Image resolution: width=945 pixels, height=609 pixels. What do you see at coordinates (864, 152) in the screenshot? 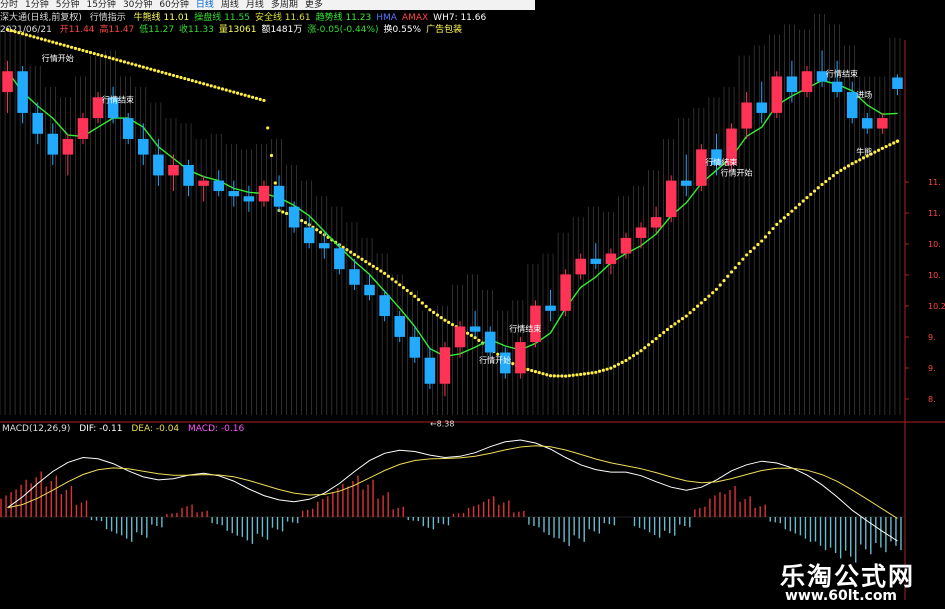
I see `signal-label-8: 牛熊` at bounding box center [864, 152].